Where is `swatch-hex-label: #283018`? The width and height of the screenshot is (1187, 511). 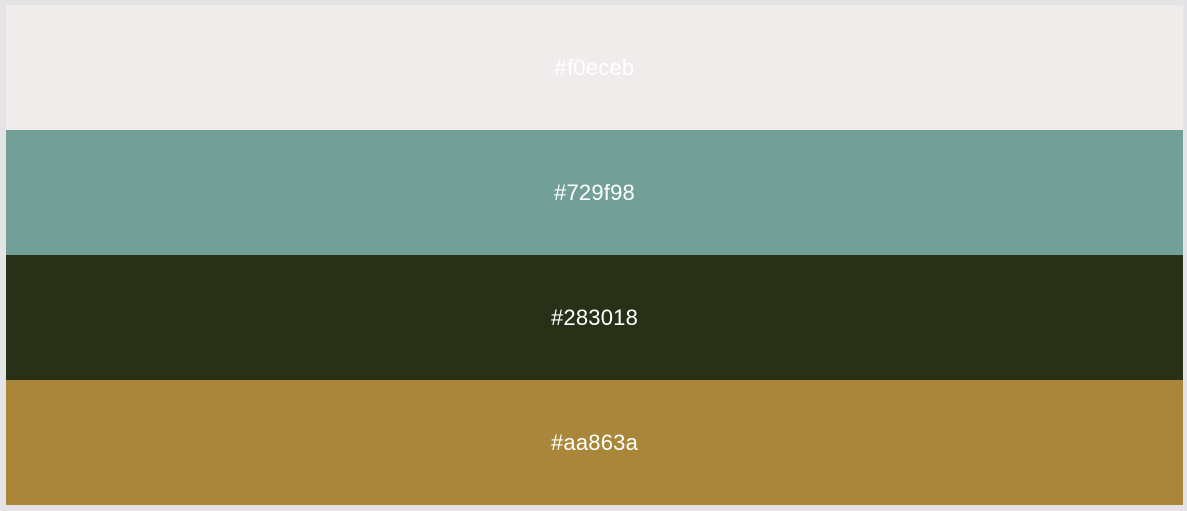 swatch-hex-label: #283018 is located at coordinates (594, 317).